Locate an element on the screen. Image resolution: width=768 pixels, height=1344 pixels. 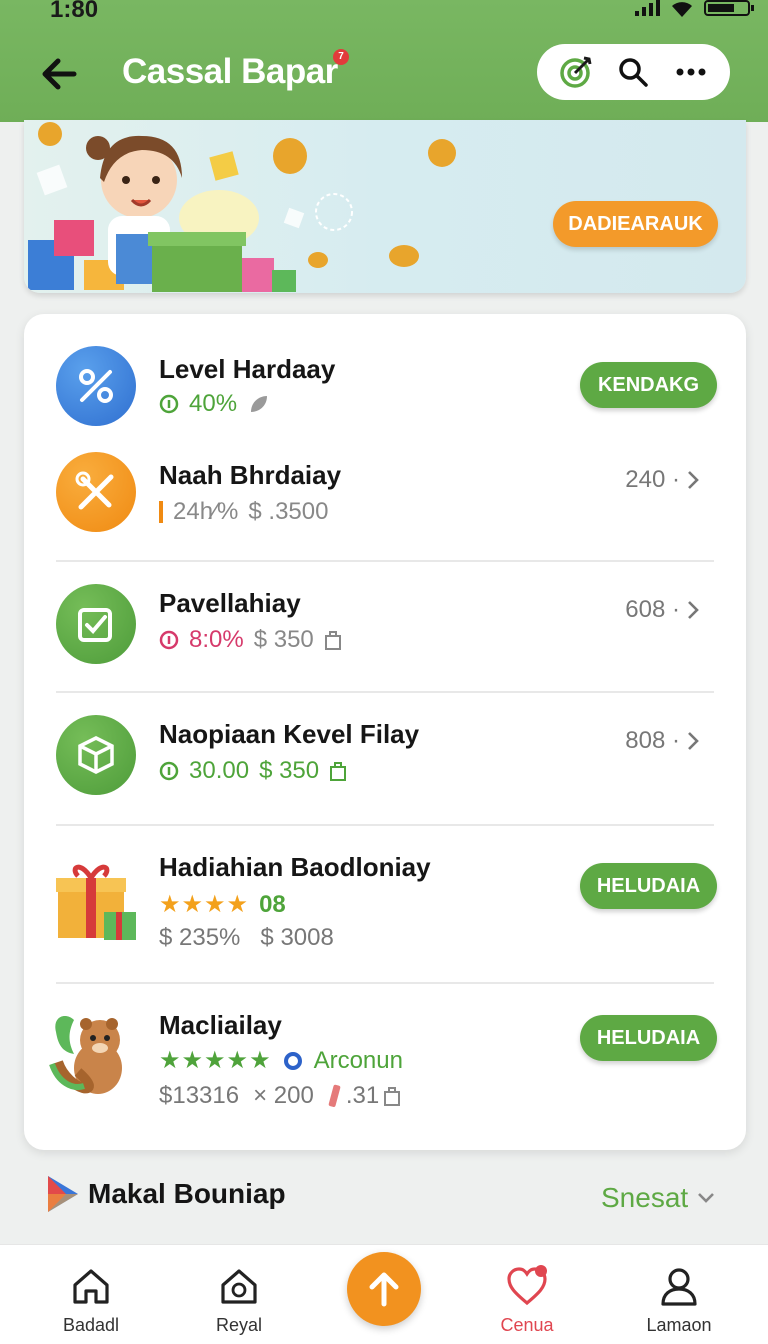
promo-banner: DADIEARAUK is located at coordinates (385, 206).